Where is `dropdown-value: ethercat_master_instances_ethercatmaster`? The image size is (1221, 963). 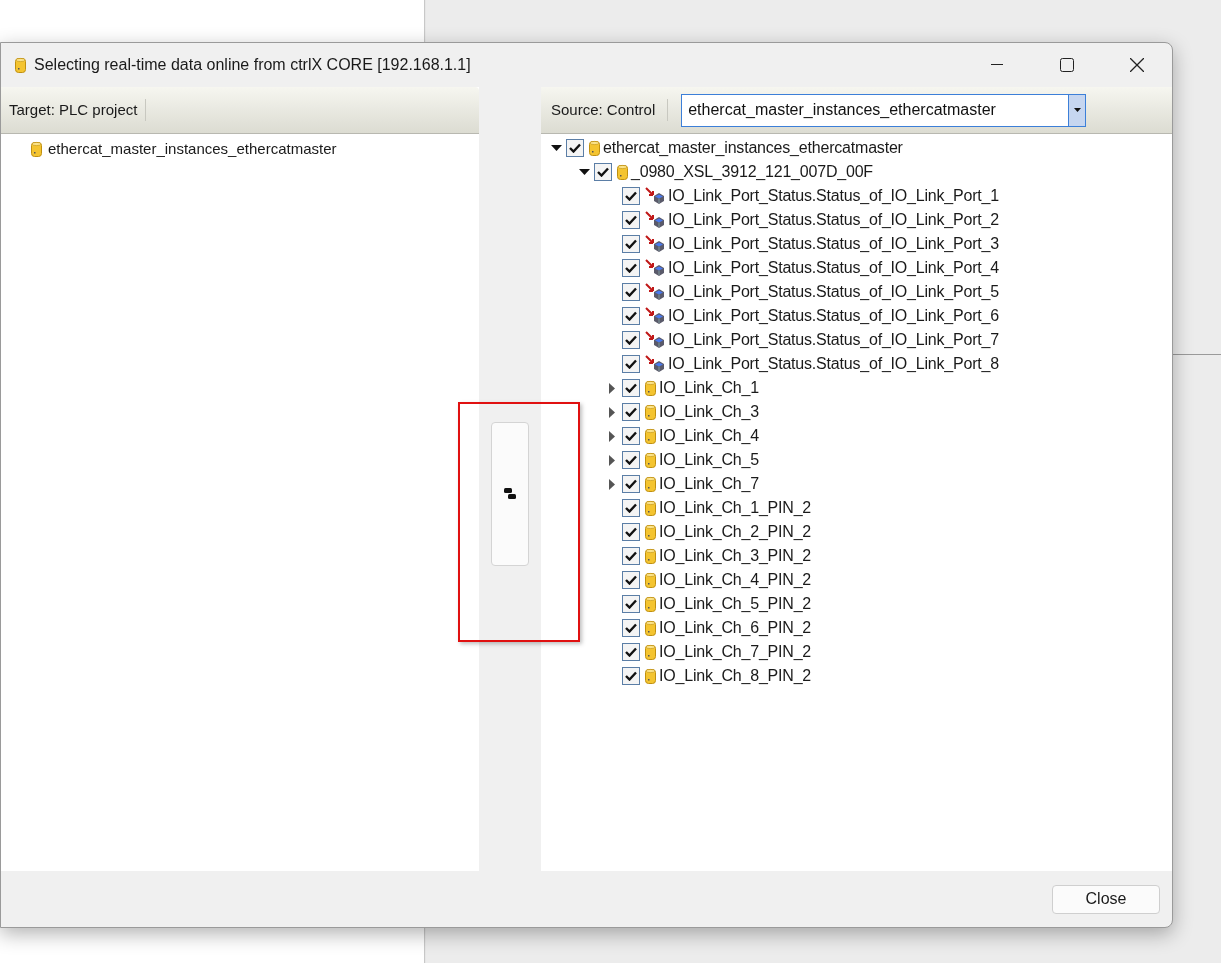 dropdown-value: ethercat_master_instances_ethercatmaster is located at coordinates (842, 110).